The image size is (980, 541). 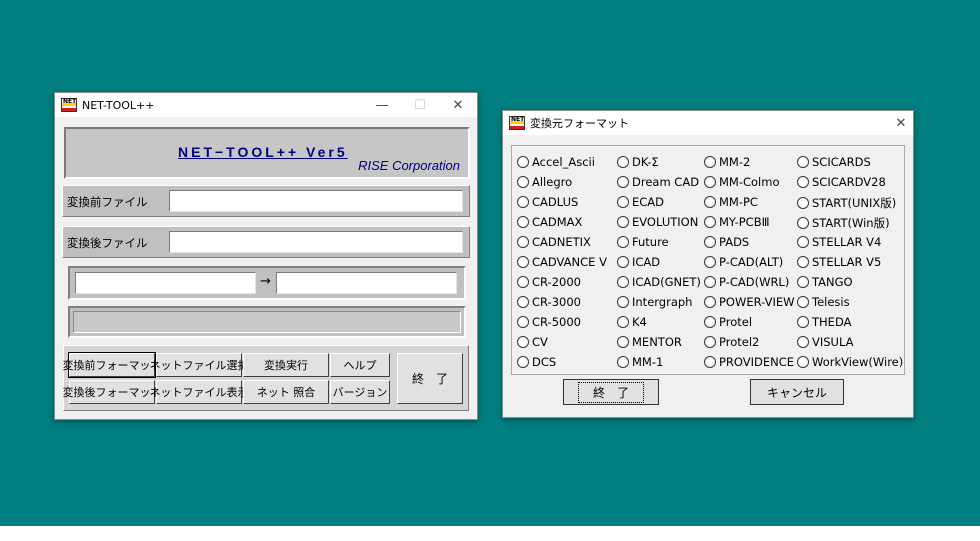 I want to click on source-file-input, so click(x=316, y=201).